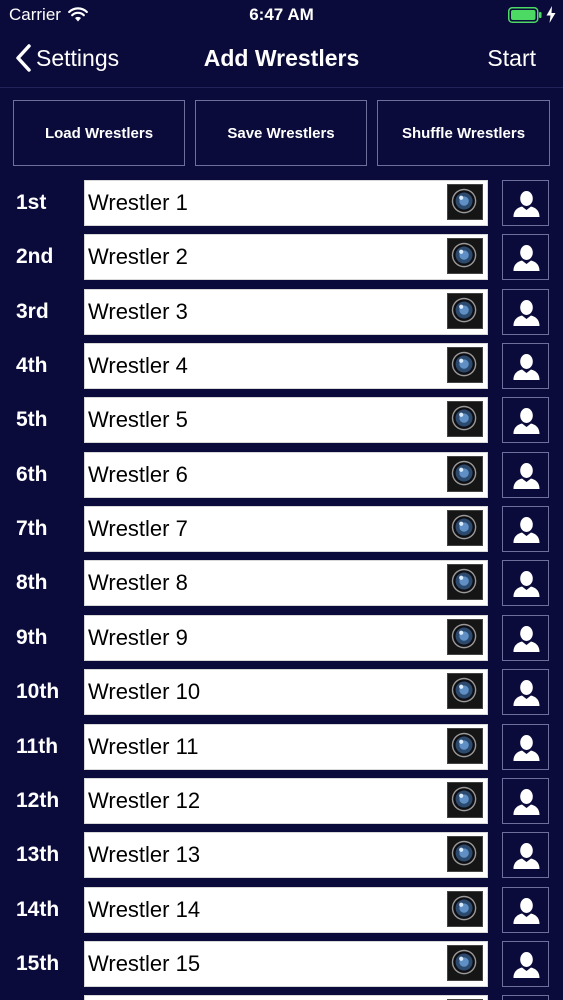  What do you see at coordinates (286, 366) in the screenshot?
I see `wrestler-name-field: Wrestler 4` at bounding box center [286, 366].